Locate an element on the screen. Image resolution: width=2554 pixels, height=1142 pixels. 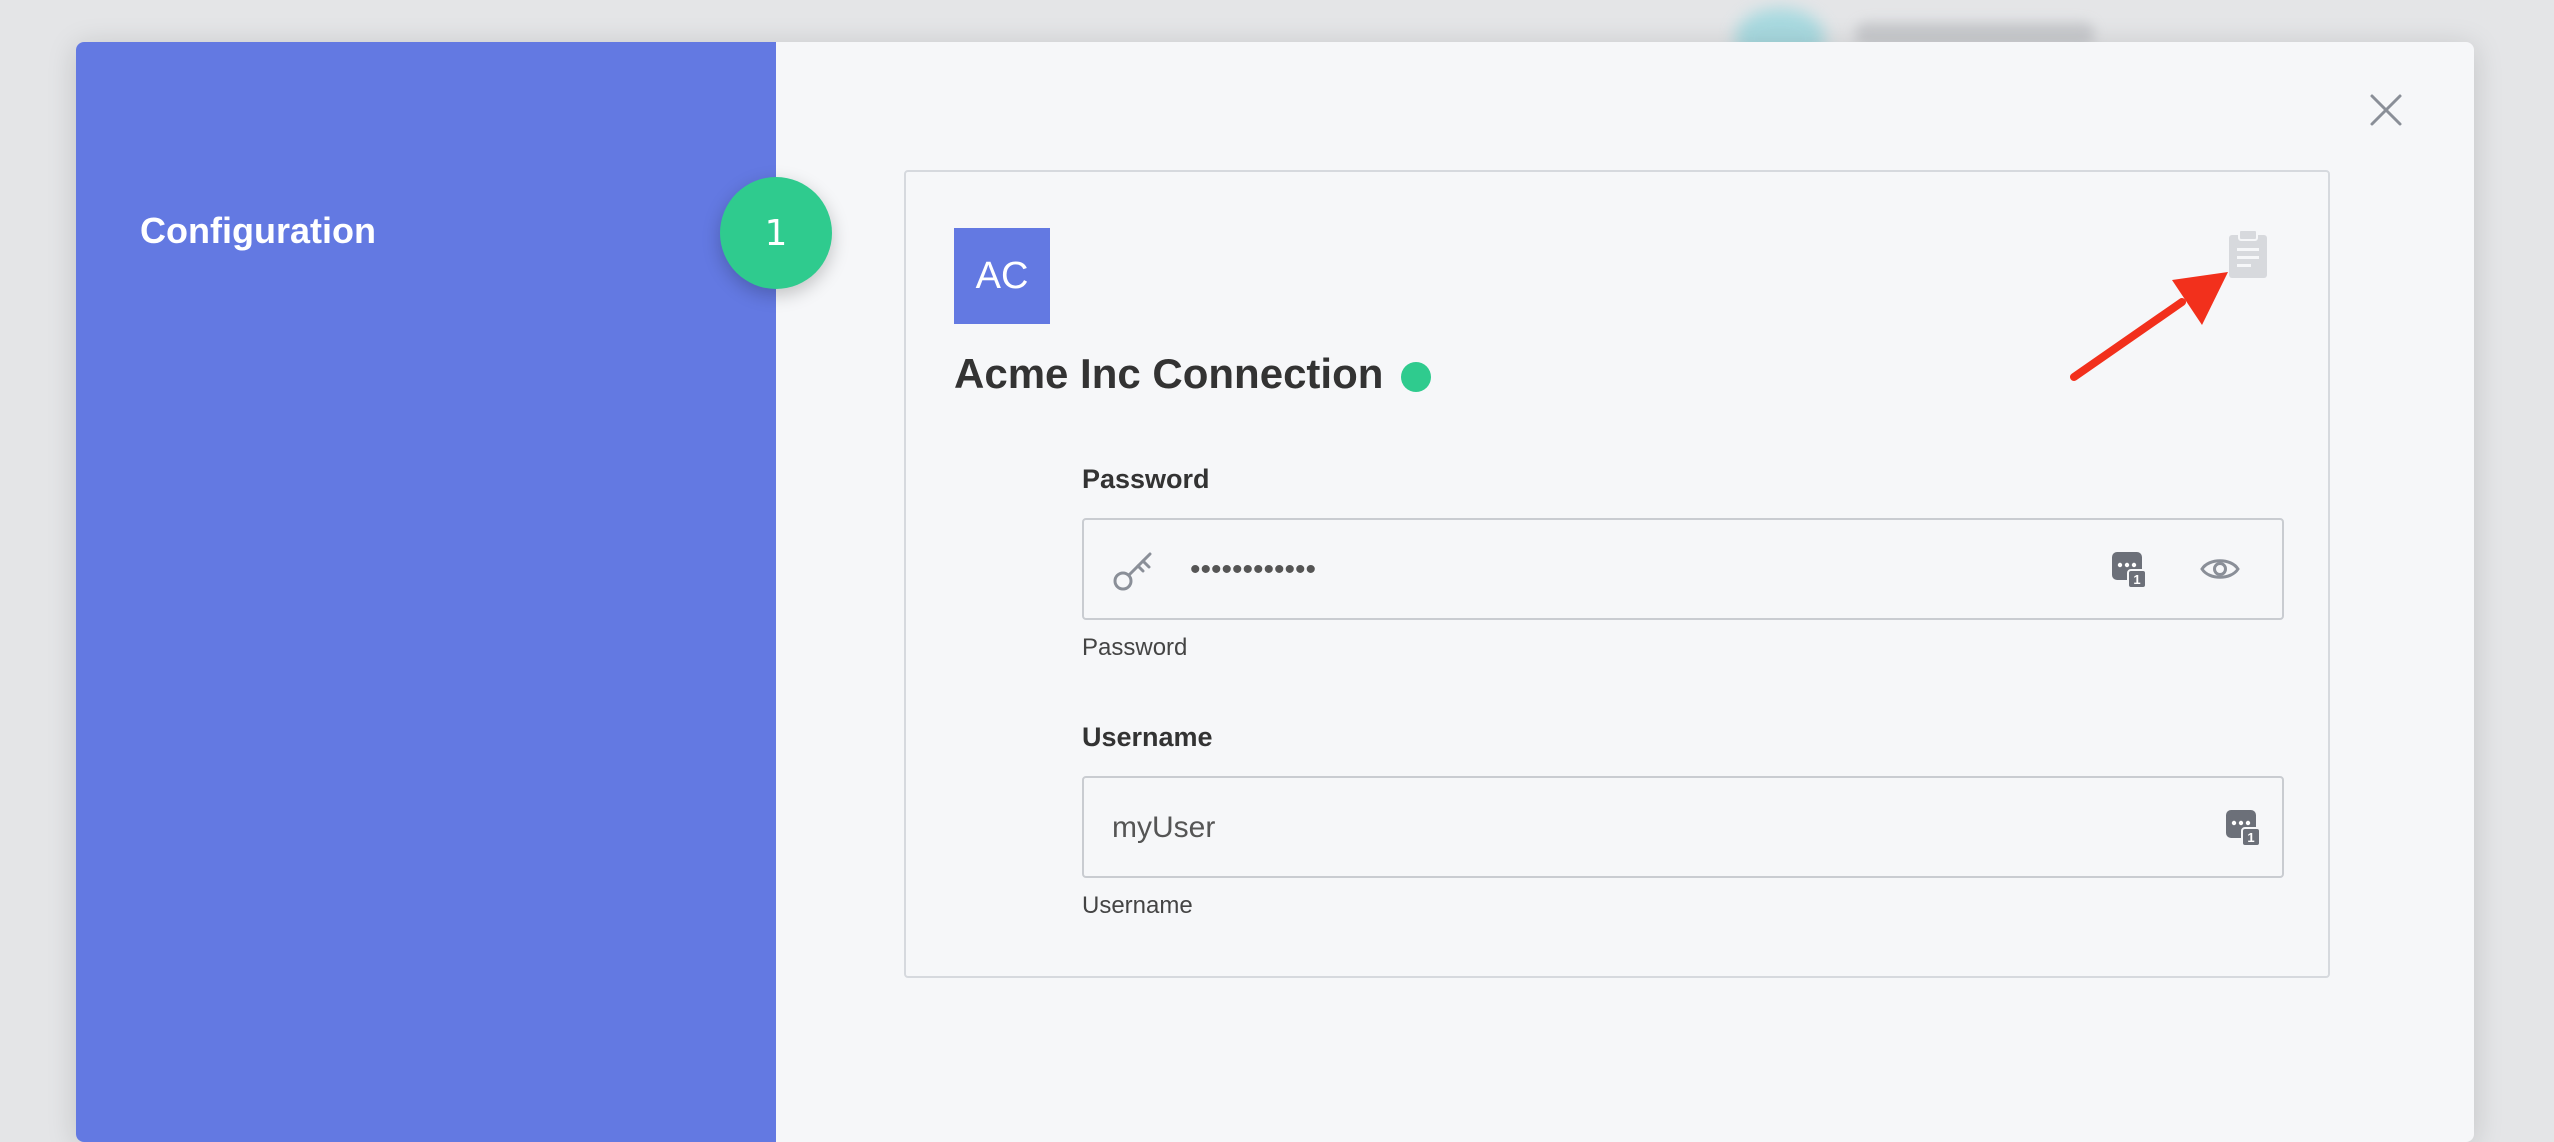
step-indicator: 1 is located at coordinates (776, 233).